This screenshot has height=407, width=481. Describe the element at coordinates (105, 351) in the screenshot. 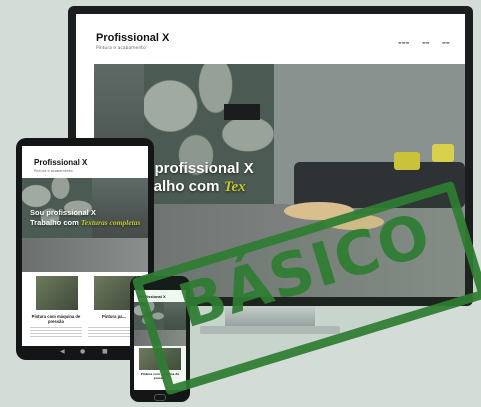

I see `recents-icon: ■` at that location.